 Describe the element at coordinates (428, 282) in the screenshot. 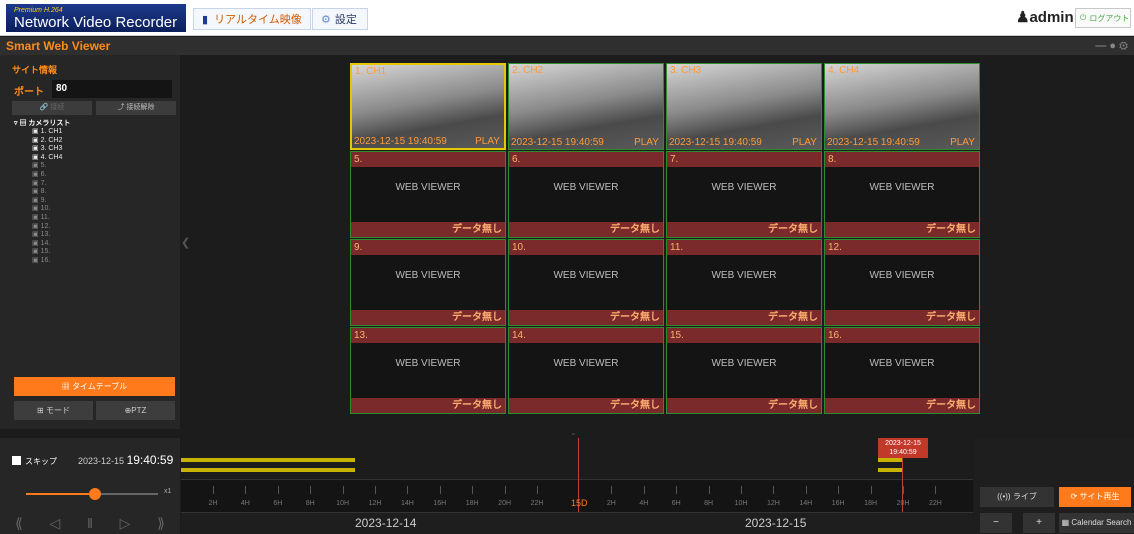

I see `camera-tile: 9. WEB VIEWER データ無し` at that location.